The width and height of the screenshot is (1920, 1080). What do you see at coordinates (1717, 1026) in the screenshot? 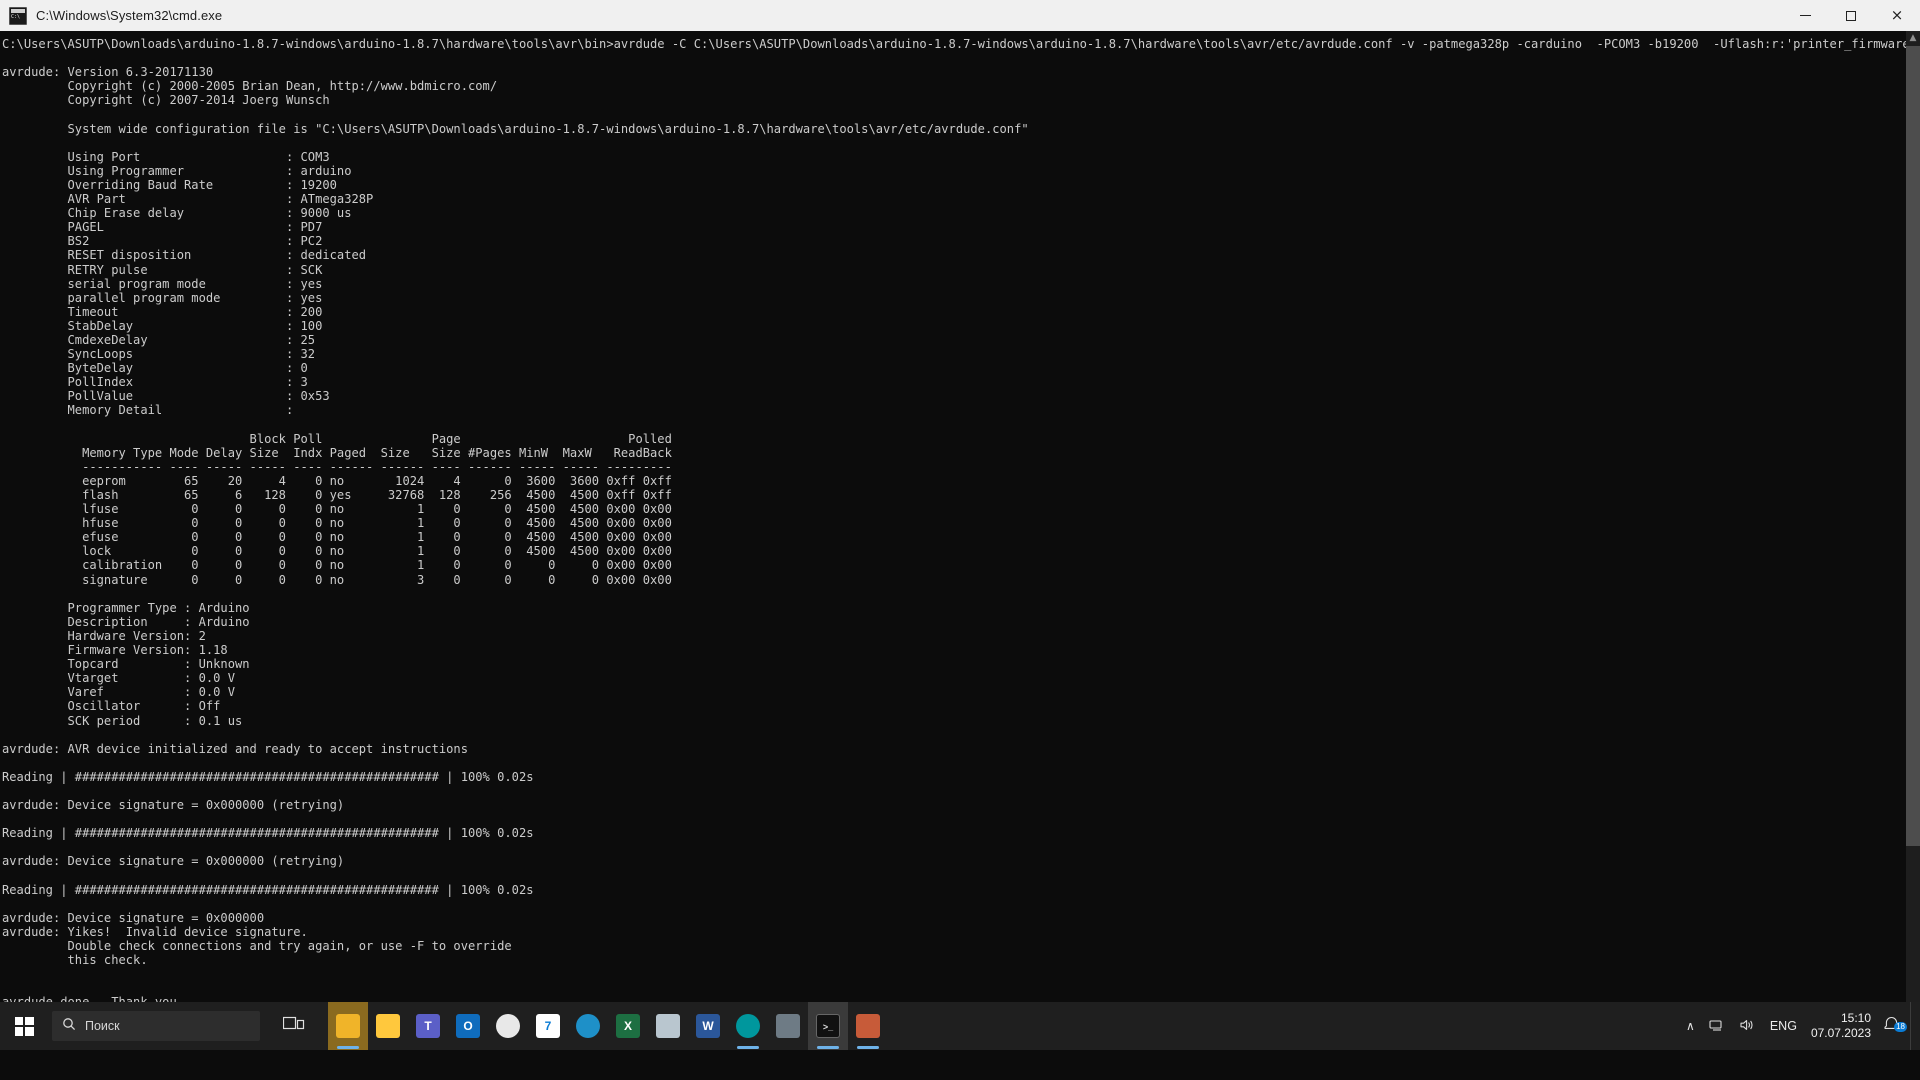
I see `network-icon` at bounding box center [1717, 1026].